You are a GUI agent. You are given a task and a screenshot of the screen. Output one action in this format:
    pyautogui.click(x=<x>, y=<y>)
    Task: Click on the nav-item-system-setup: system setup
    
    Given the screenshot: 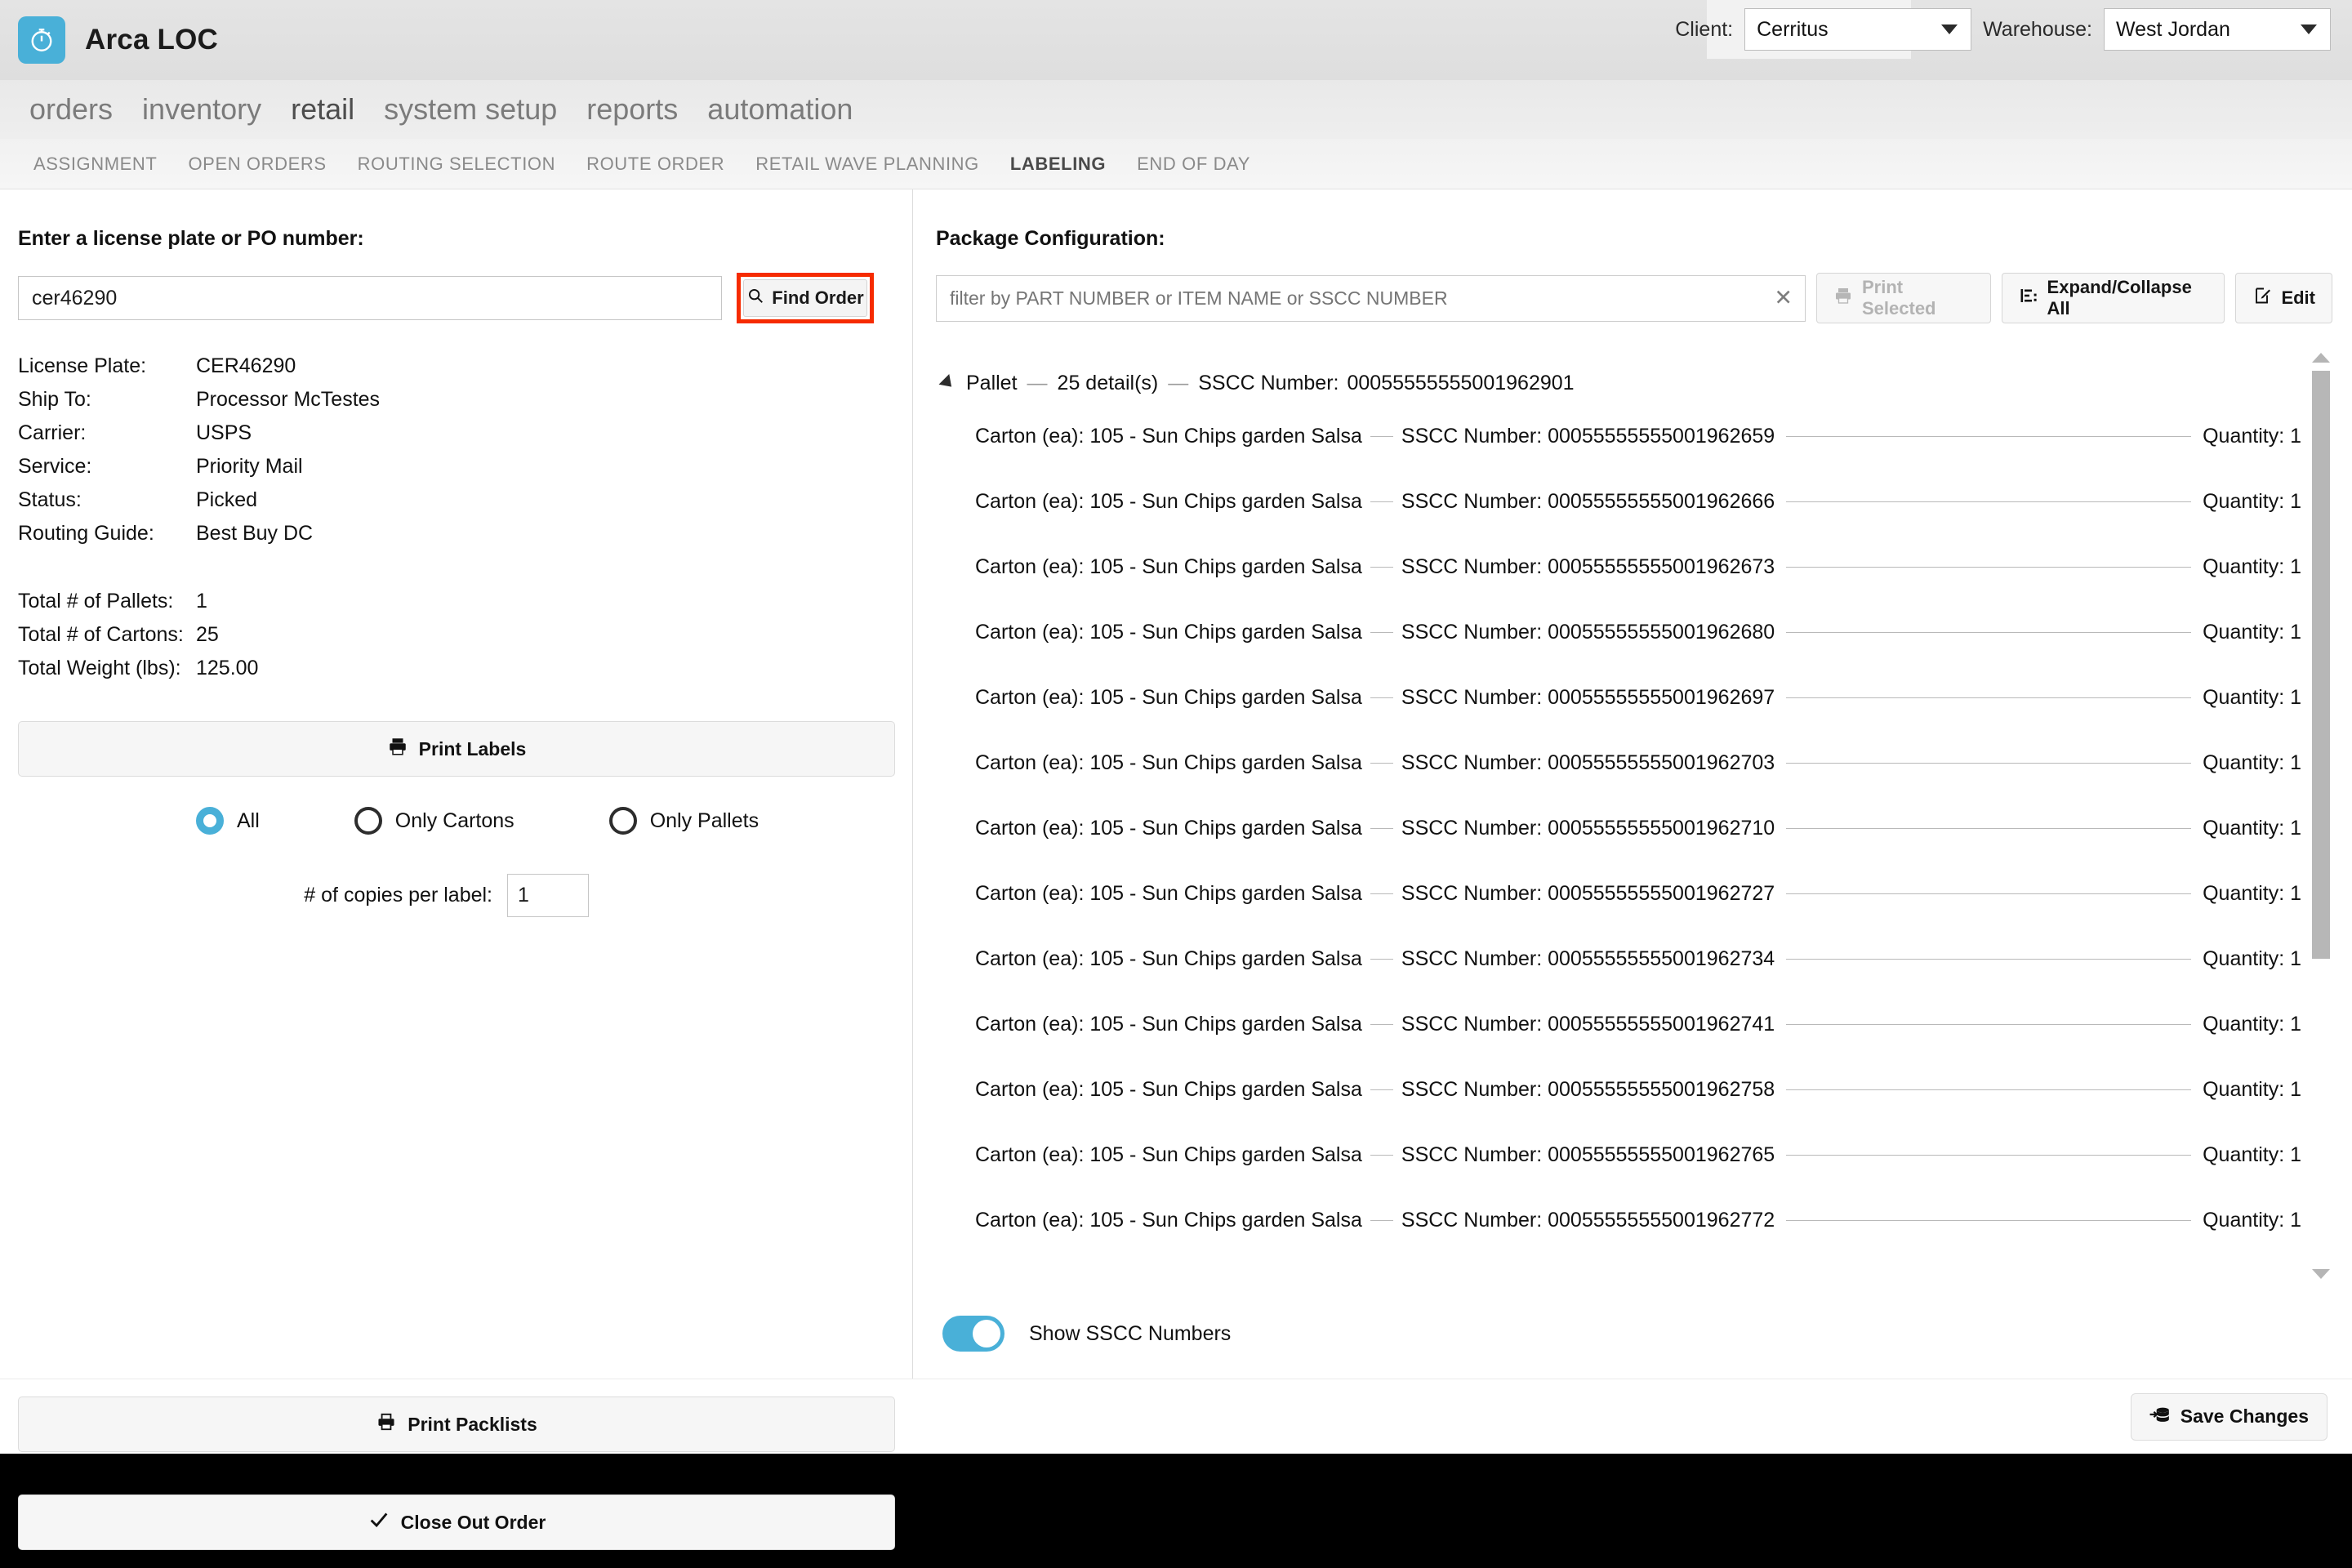 What is the action you would take?
    pyautogui.click(x=470, y=109)
    